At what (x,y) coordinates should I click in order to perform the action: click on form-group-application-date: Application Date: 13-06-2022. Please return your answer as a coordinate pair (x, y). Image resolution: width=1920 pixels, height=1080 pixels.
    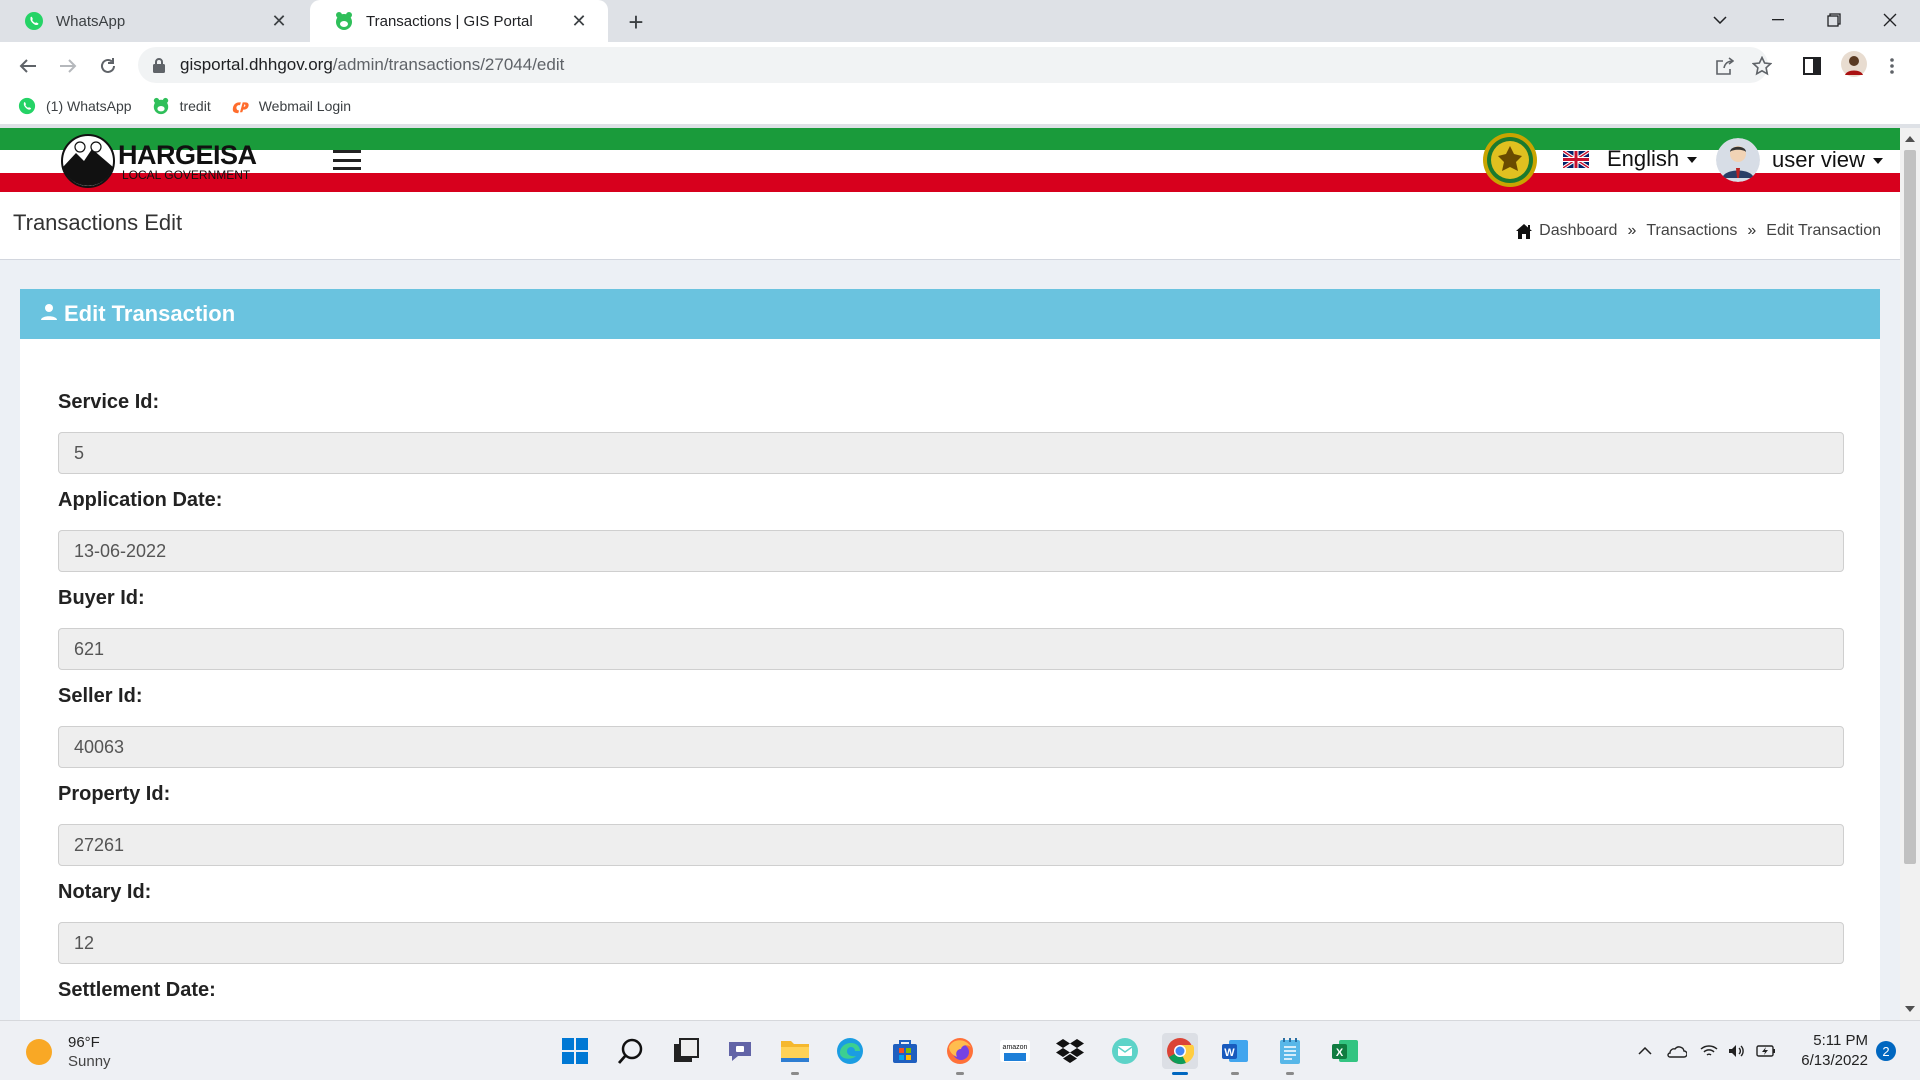
    Looking at the image, I should click on (951, 530).